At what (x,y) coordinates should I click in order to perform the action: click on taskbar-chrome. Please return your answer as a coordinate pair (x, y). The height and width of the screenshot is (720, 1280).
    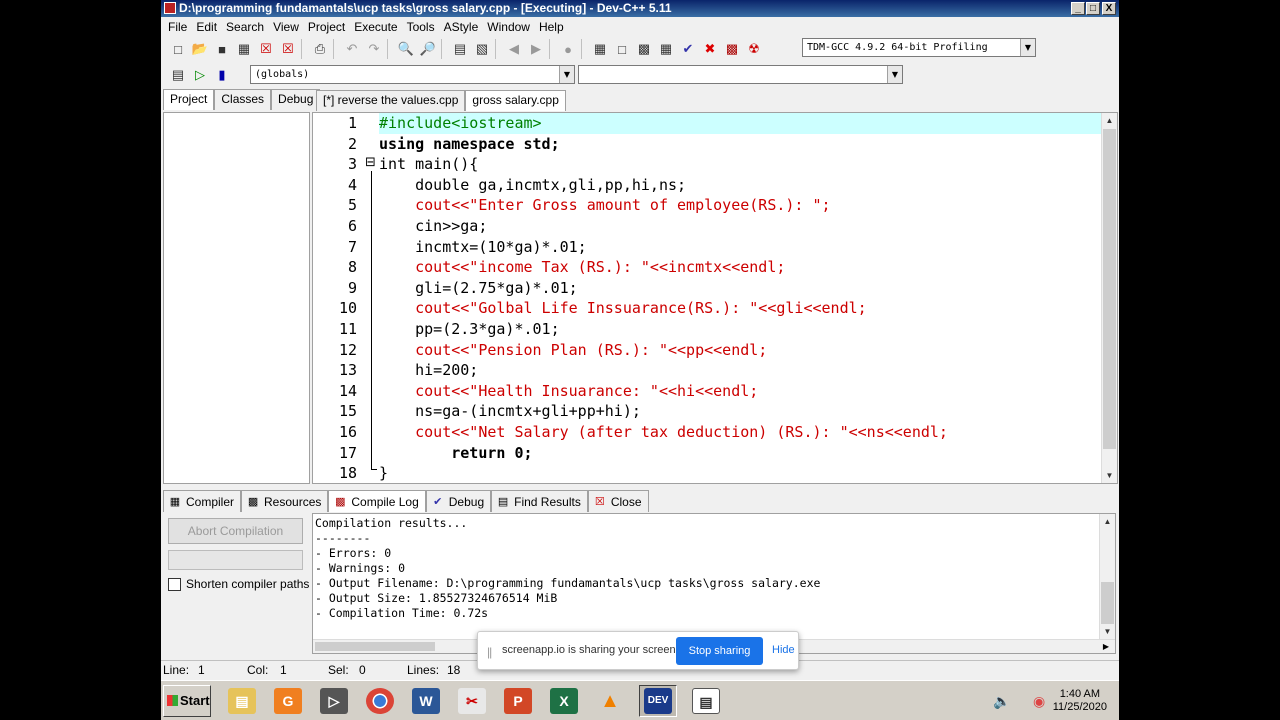
    Looking at the image, I should click on (380, 701).